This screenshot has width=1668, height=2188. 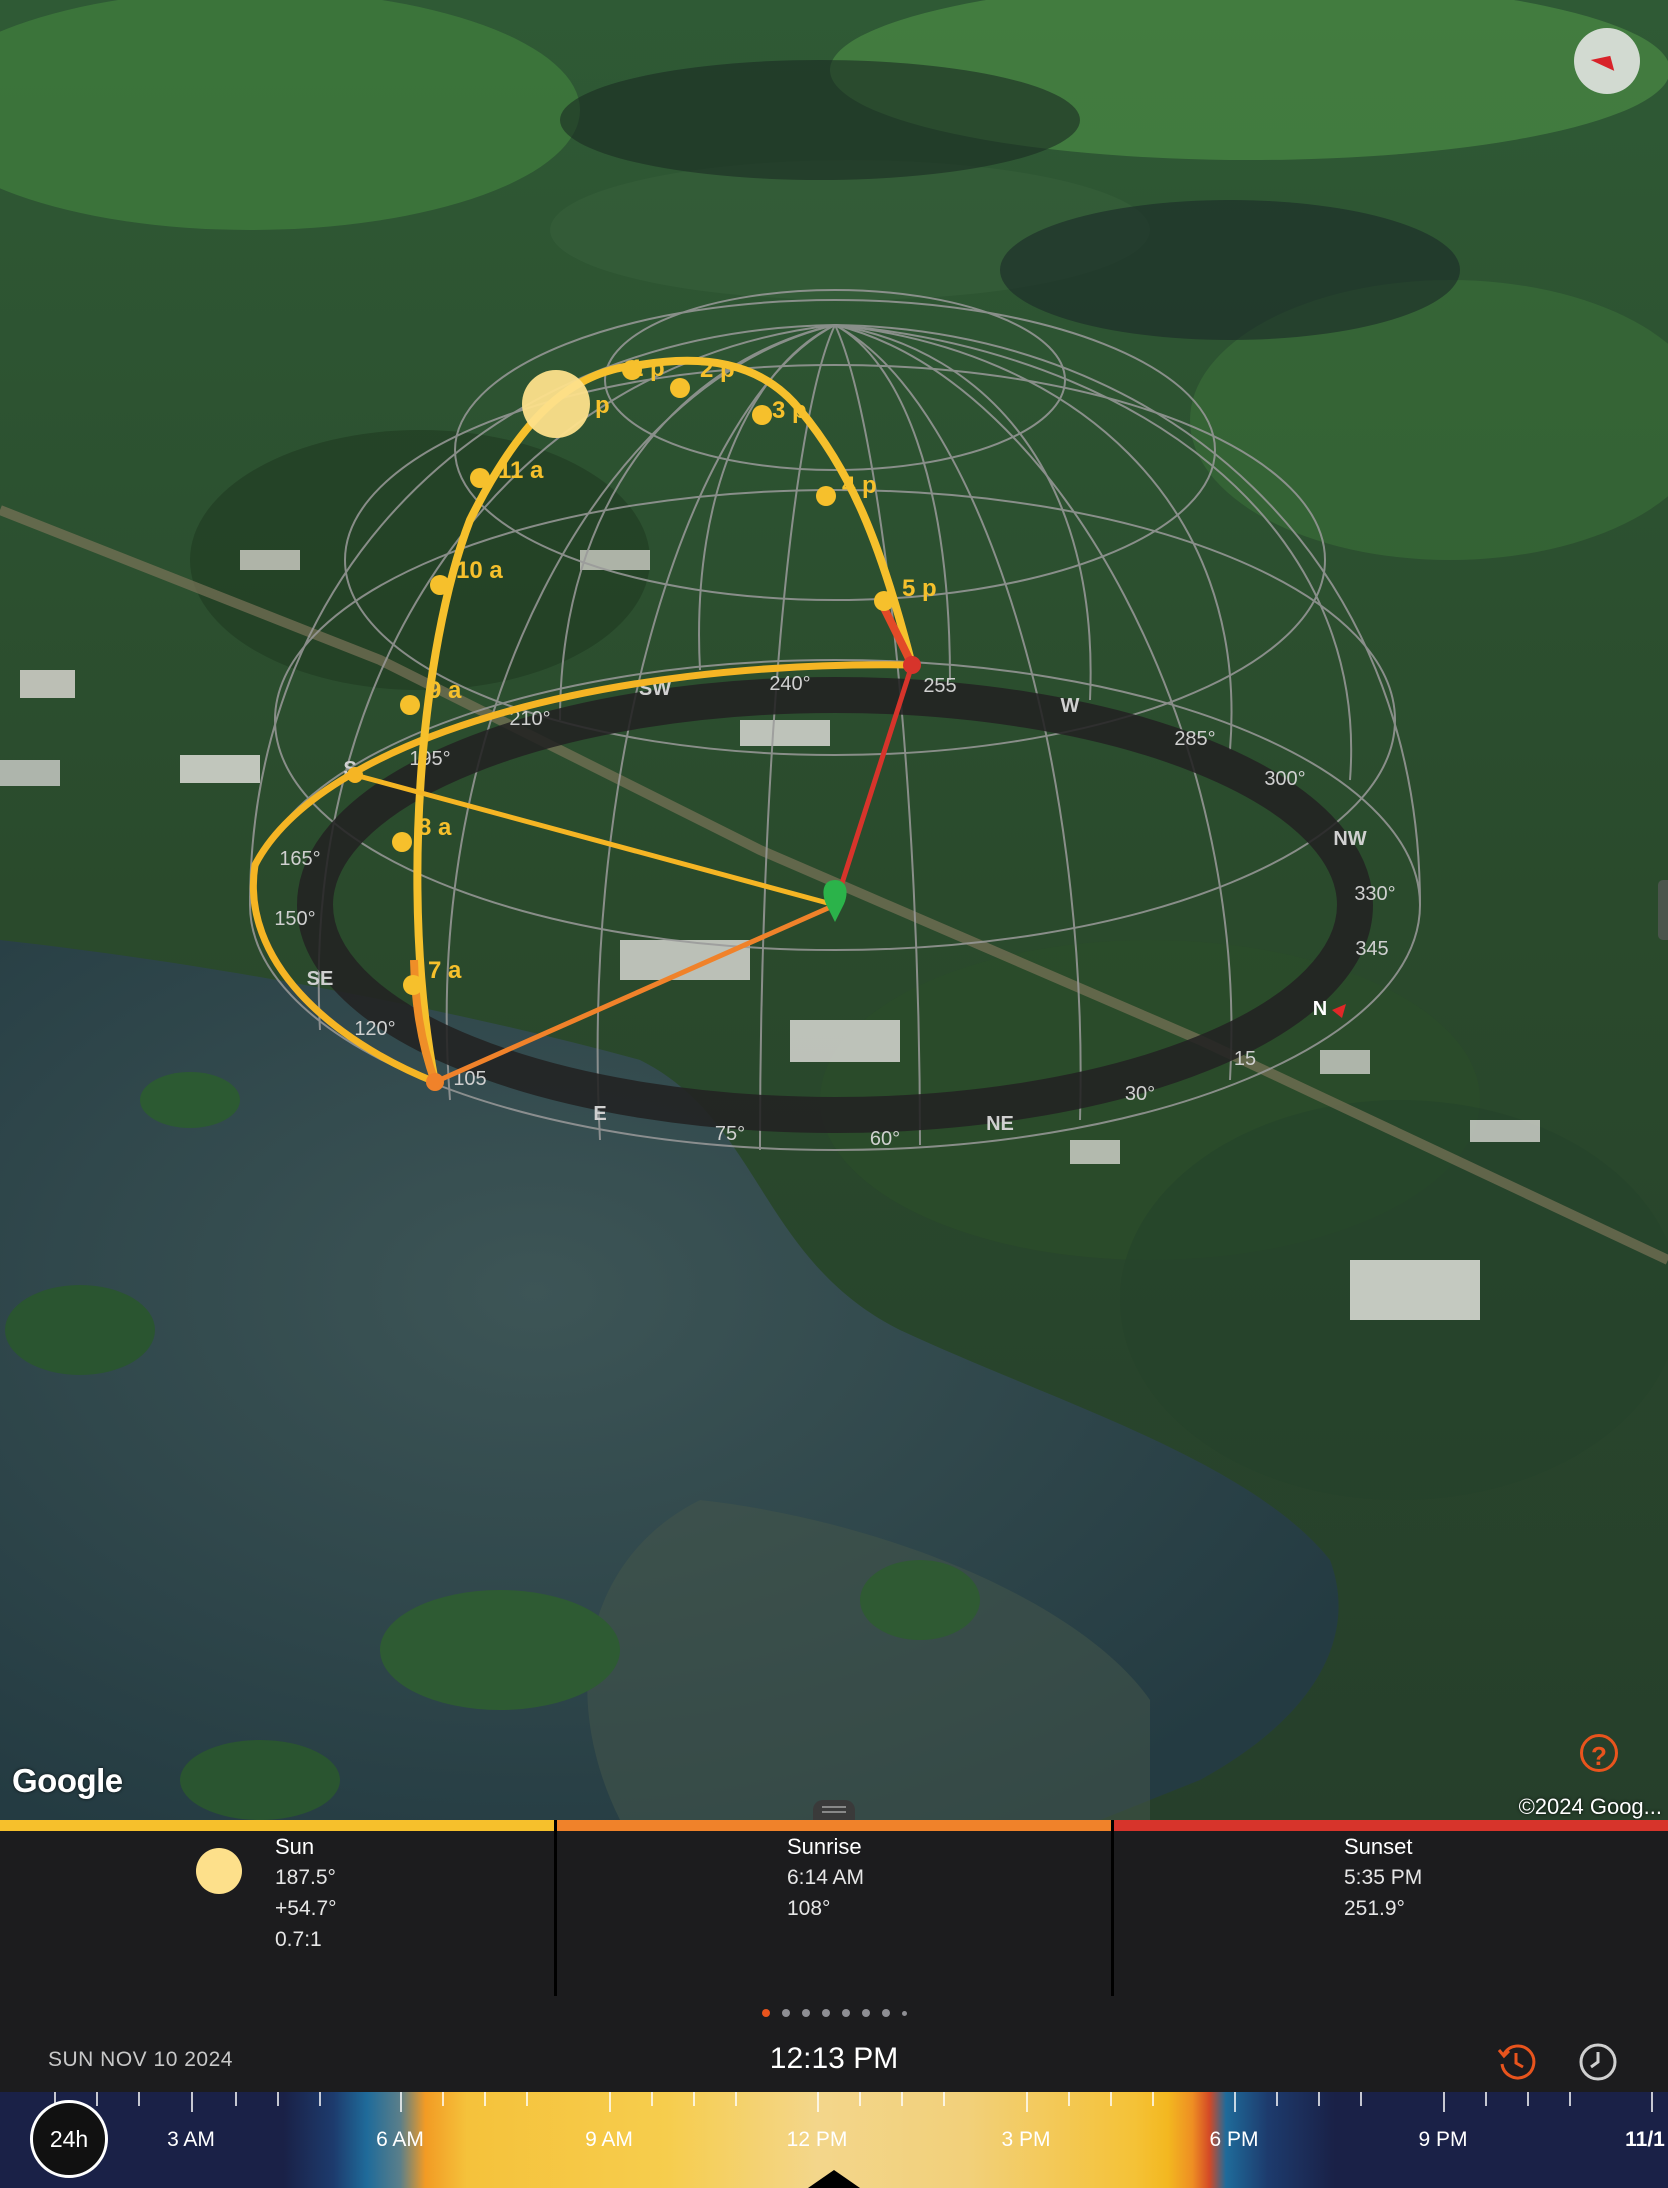 What do you see at coordinates (1070, 706) in the screenshot?
I see `svg-text: W` at bounding box center [1070, 706].